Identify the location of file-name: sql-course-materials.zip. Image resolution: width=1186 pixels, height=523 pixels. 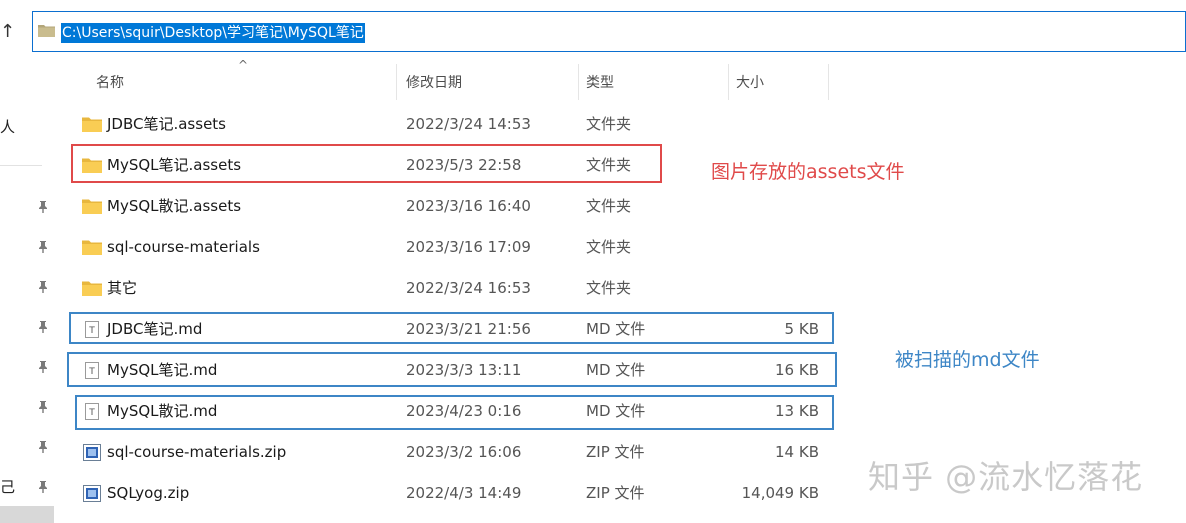
(197, 452).